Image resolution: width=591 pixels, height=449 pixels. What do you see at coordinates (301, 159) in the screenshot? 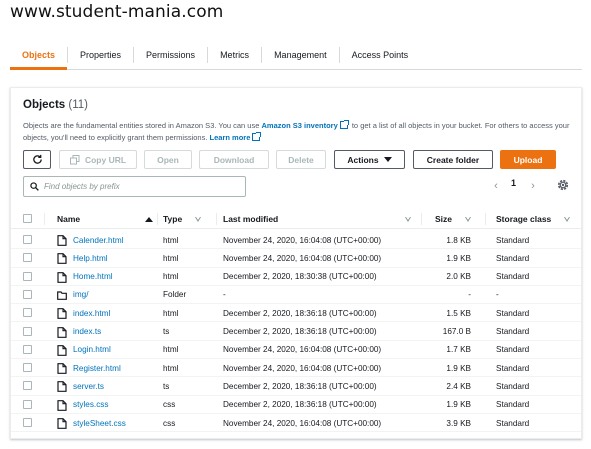
I see `delete-button: Delete` at bounding box center [301, 159].